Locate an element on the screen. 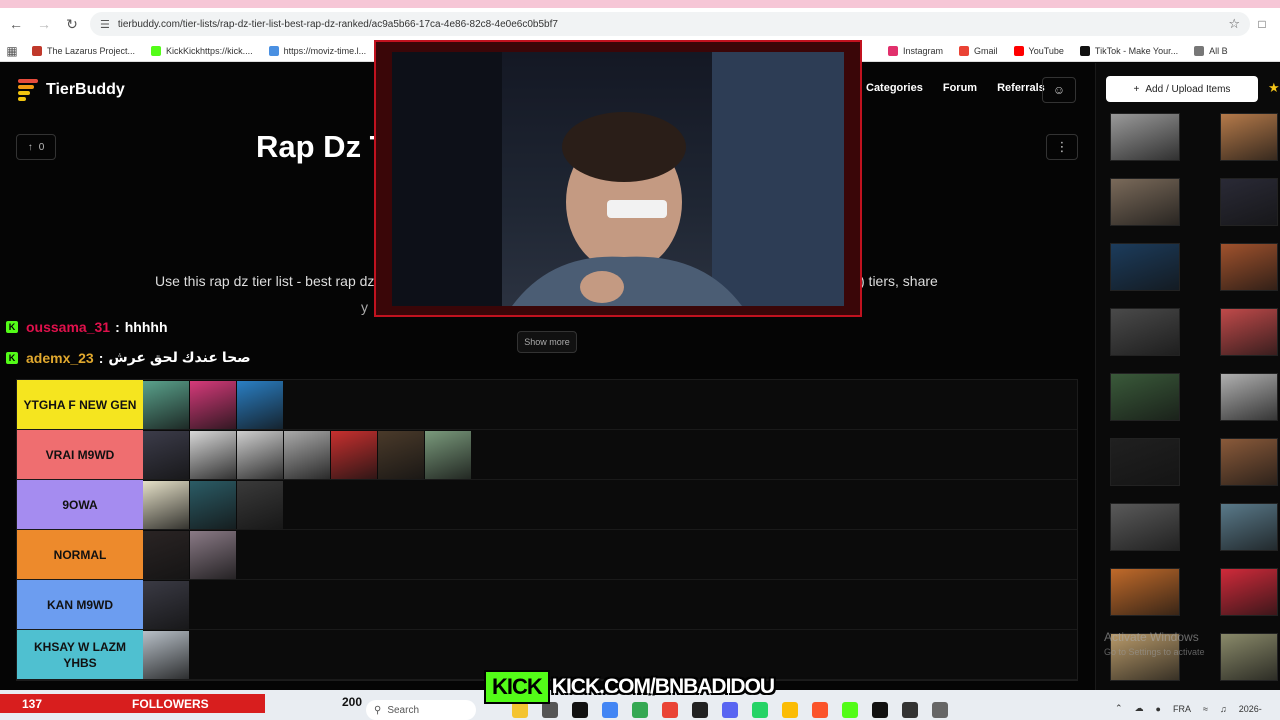  site-logo: TierBuddy is located at coordinates (71, 90).